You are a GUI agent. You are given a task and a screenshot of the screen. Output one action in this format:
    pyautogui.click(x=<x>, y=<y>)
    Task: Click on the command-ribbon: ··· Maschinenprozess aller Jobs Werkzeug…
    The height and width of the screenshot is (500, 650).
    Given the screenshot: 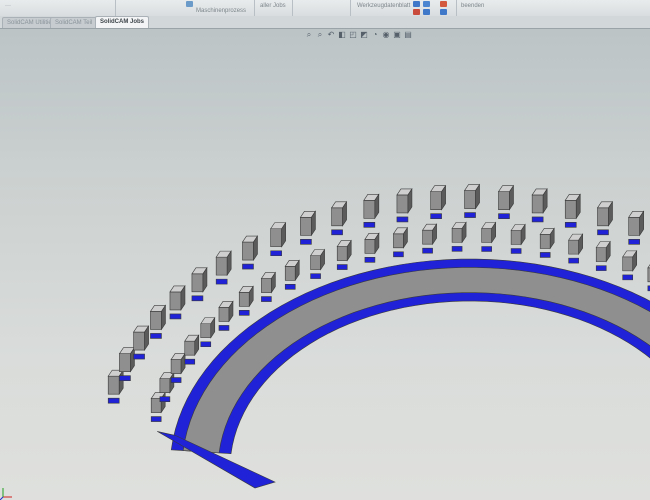 What is the action you would take?
    pyautogui.click(x=325, y=8)
    